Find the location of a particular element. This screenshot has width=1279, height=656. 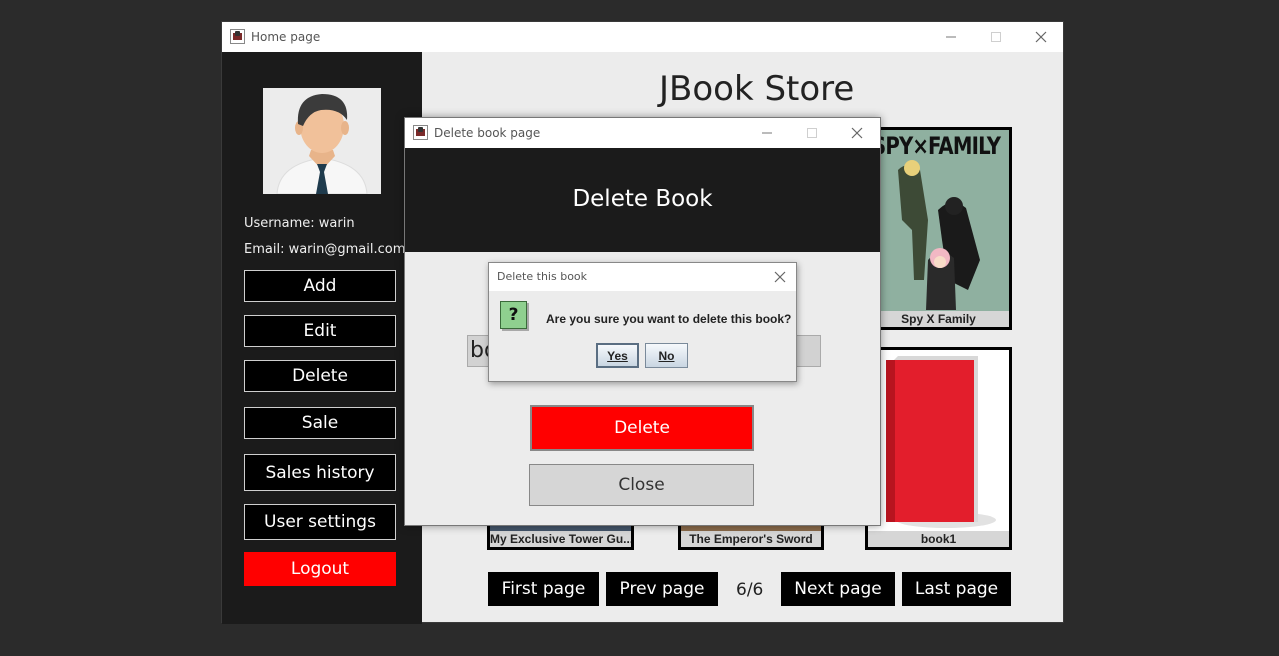

home-window-title: Home page is located at coordinates (286, 37).